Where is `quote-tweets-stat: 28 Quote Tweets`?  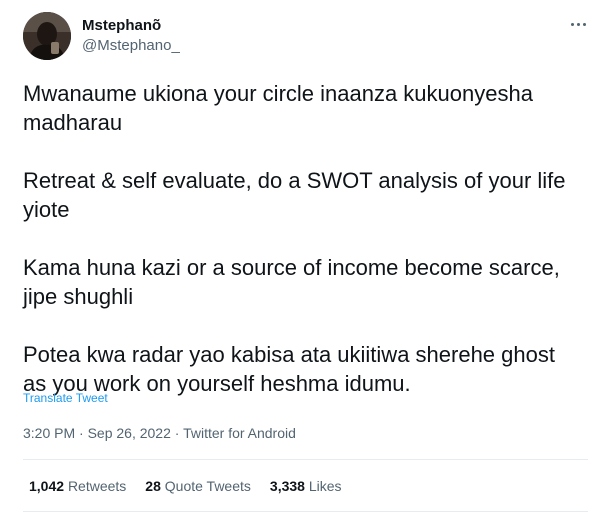 quote-tweets-stat: 28 Quote Tweets is located at coordinates (198, 486).